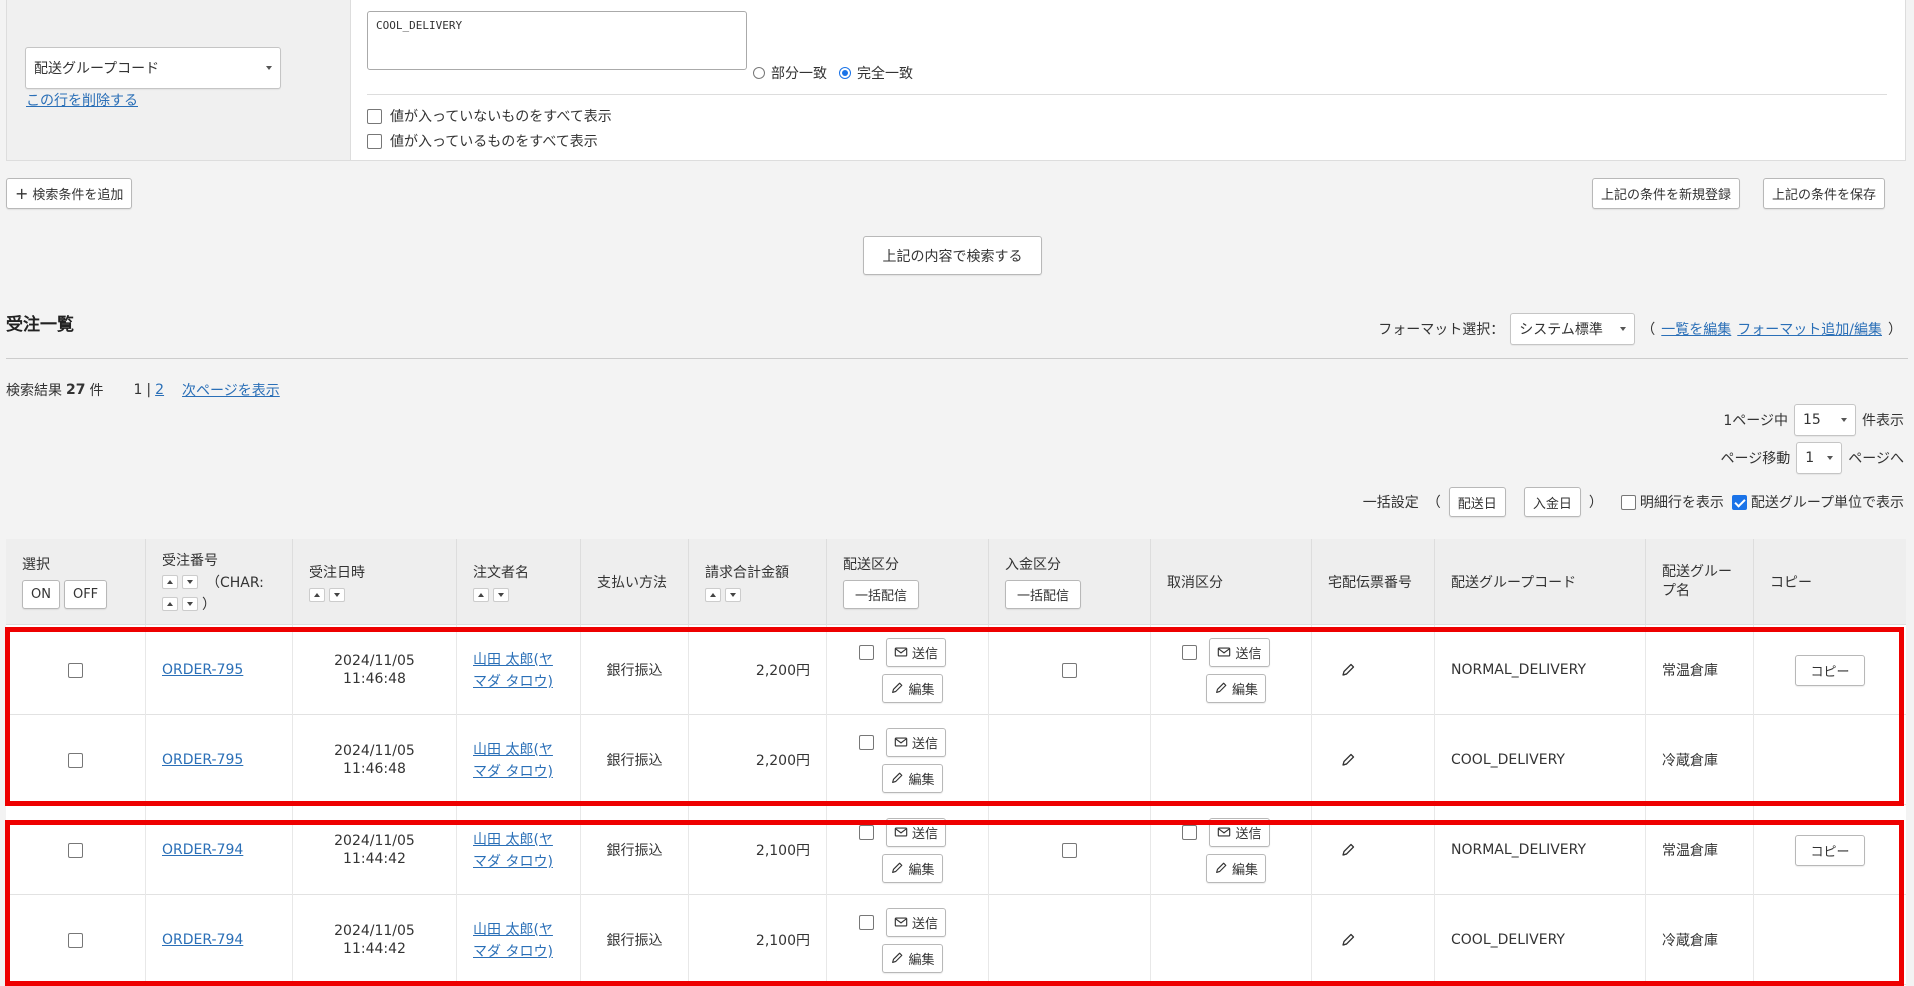  Describe the element at coordinates (1830, 760) in the screenshot. I see `copy-cell` at that location.